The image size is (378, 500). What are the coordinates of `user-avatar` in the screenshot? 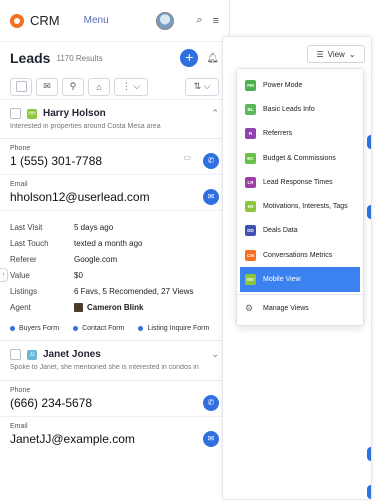 It's located at (165, 20).